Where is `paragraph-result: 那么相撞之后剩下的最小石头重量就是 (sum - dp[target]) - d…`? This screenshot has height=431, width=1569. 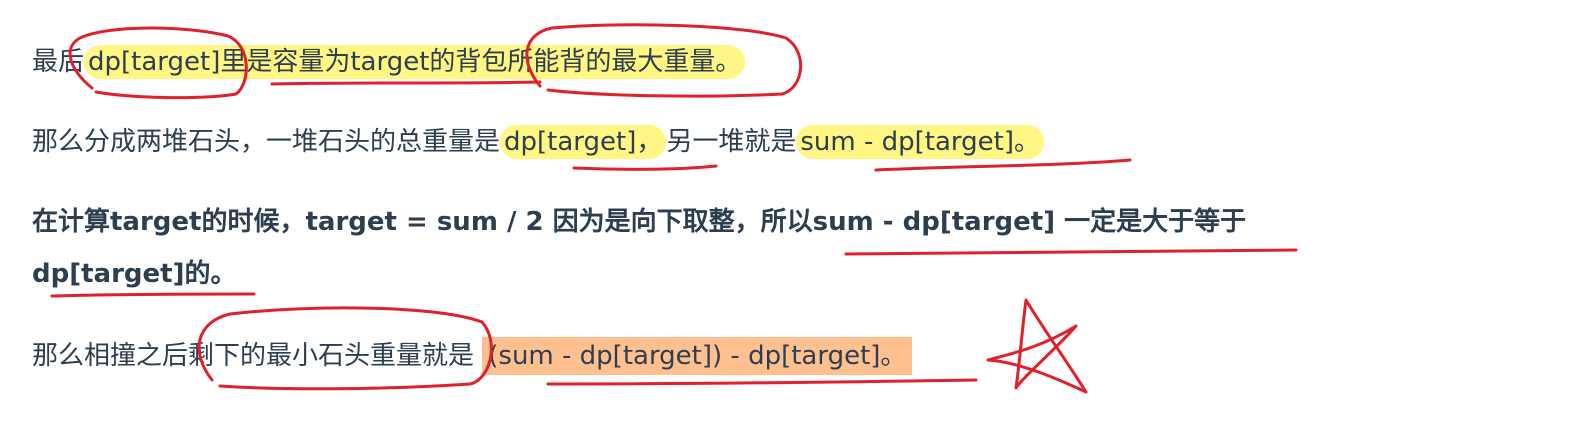
paragraph-result: 那么相撞之后剩下的最小石头重量就是 (sum - dp[target]) - d… is located at coordinates (472, 356).